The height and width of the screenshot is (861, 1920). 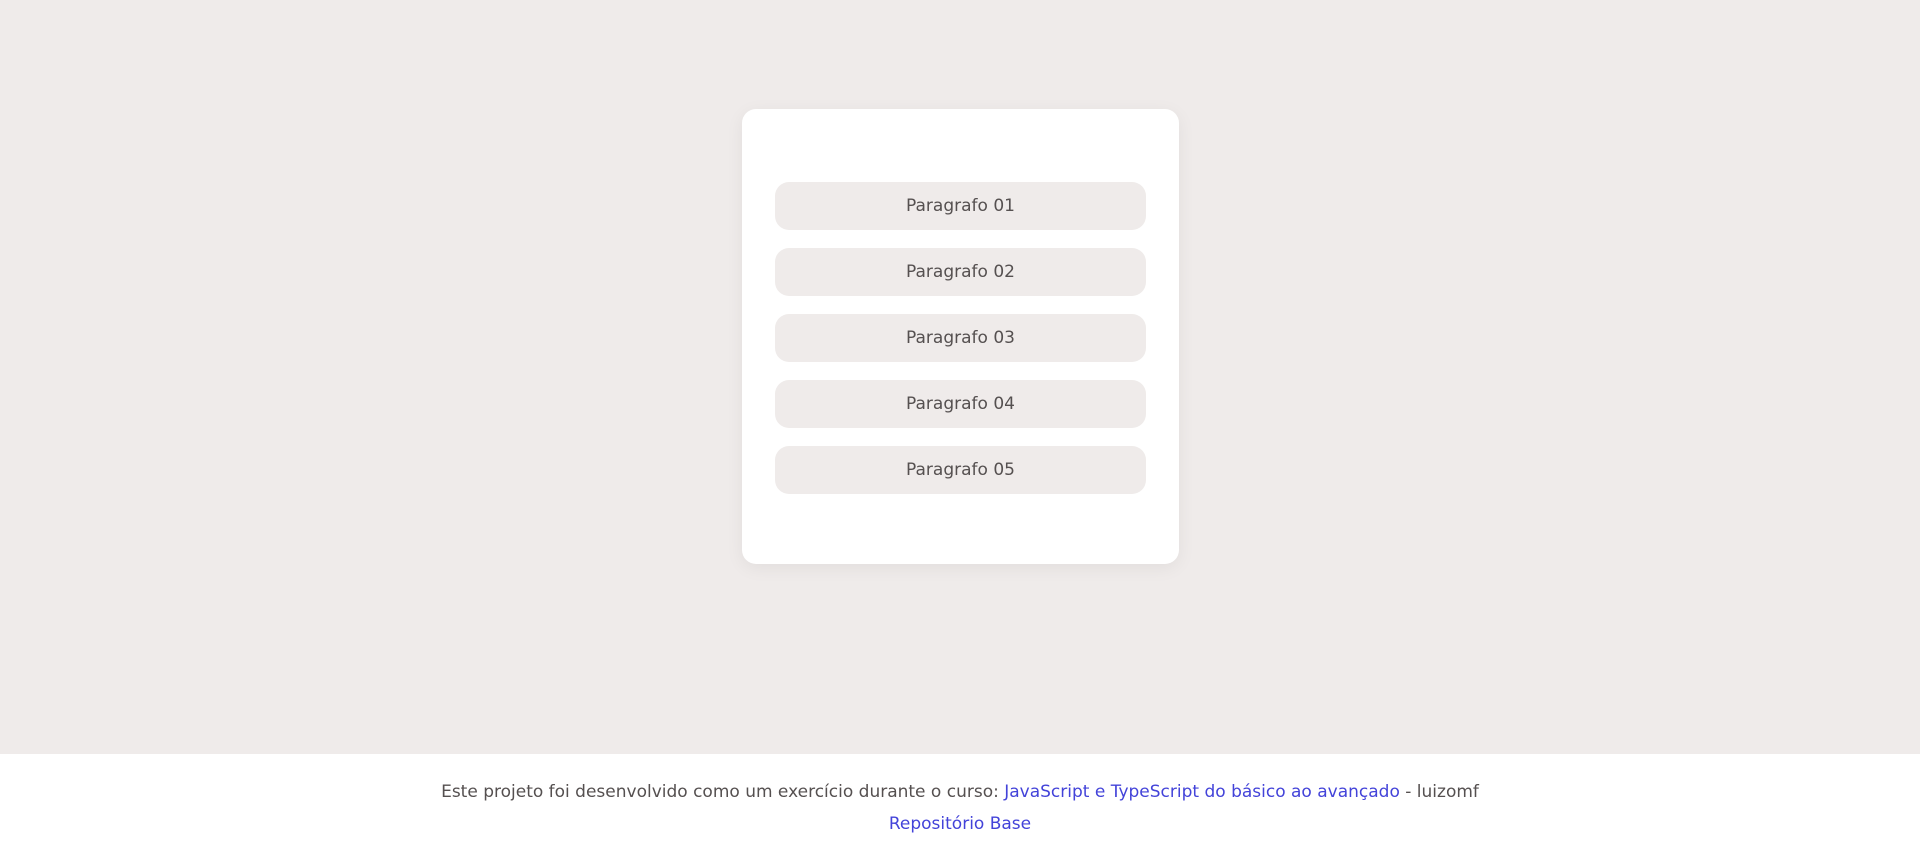 I want to click on repo-link: Repositório Base, so click(x=960, y=824).